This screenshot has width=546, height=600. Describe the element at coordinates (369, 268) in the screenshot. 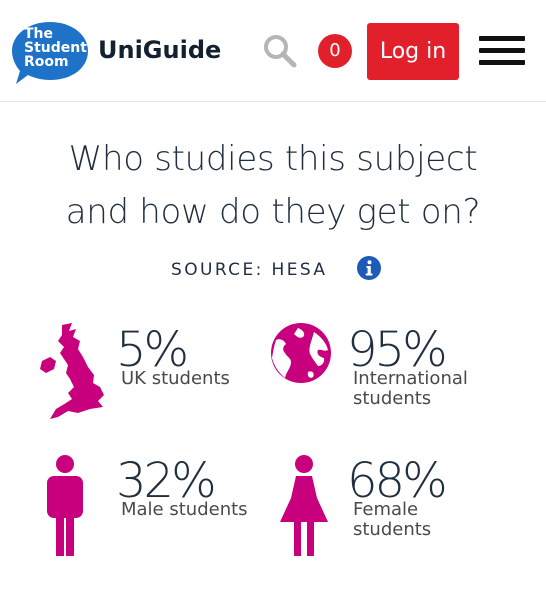

I see `info-icon` at that location.